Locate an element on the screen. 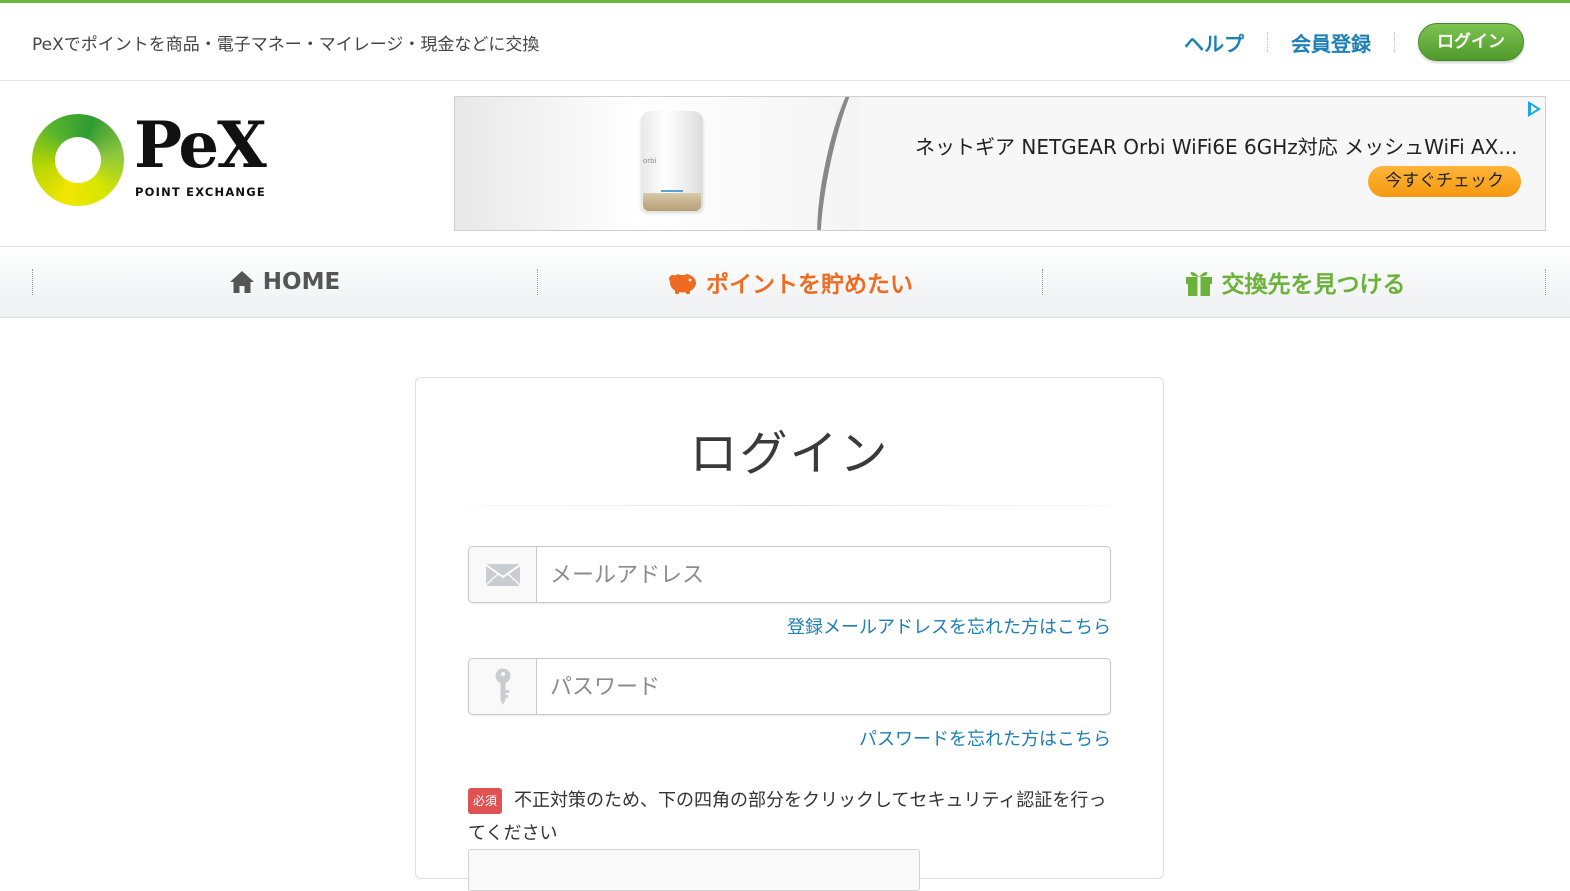 Image resolution: width=1570 pixels, height=891 pixels. captcha-widget is located at coordinates (694, 870).